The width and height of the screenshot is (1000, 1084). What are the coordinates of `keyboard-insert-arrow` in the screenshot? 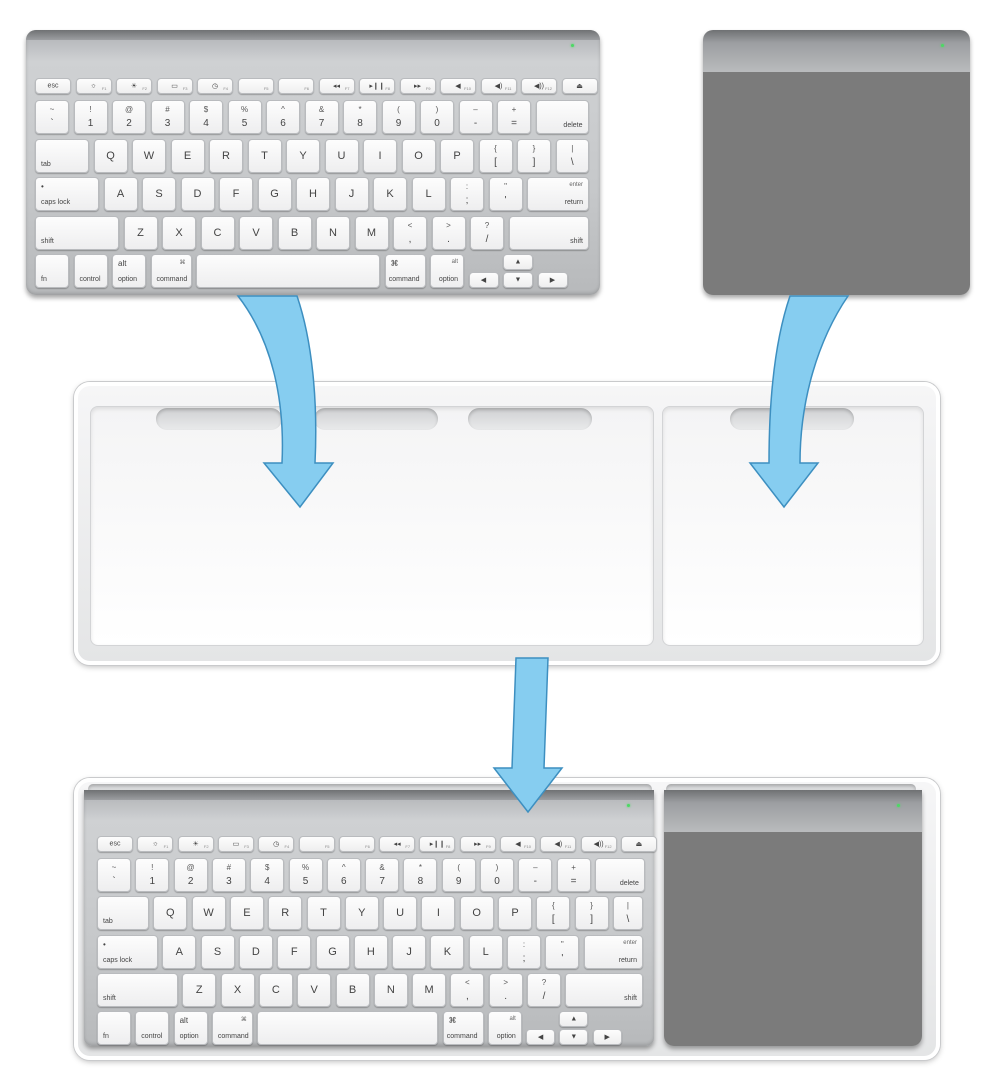 It's located at (285, 402).